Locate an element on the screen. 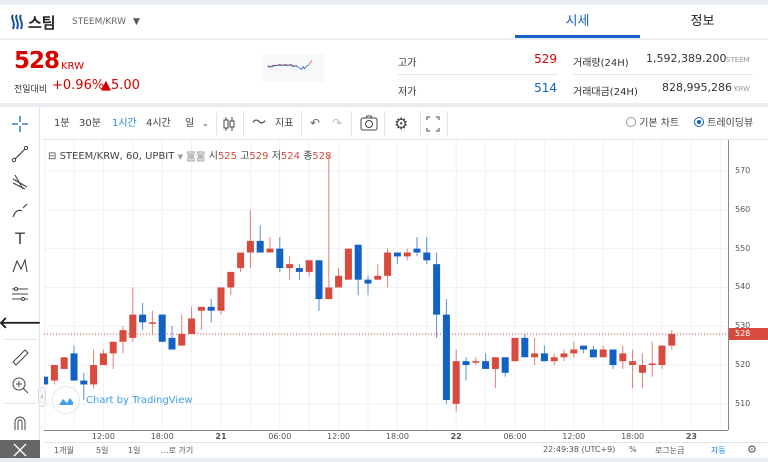 The width and height of the screenshot is (768, 462). high-label: 고가 is located at coordinates (407, 63).